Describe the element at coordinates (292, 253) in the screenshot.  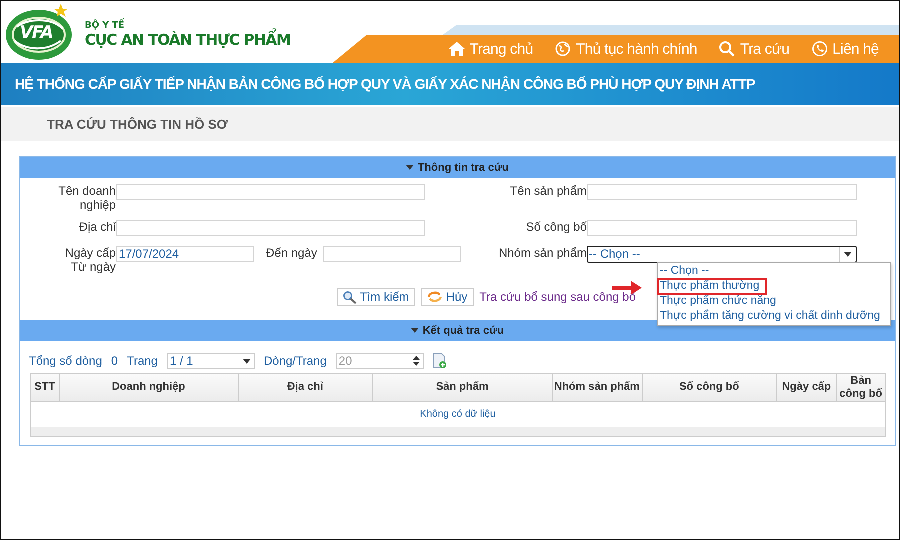
I see `field-label: Đến ngày` at that location.